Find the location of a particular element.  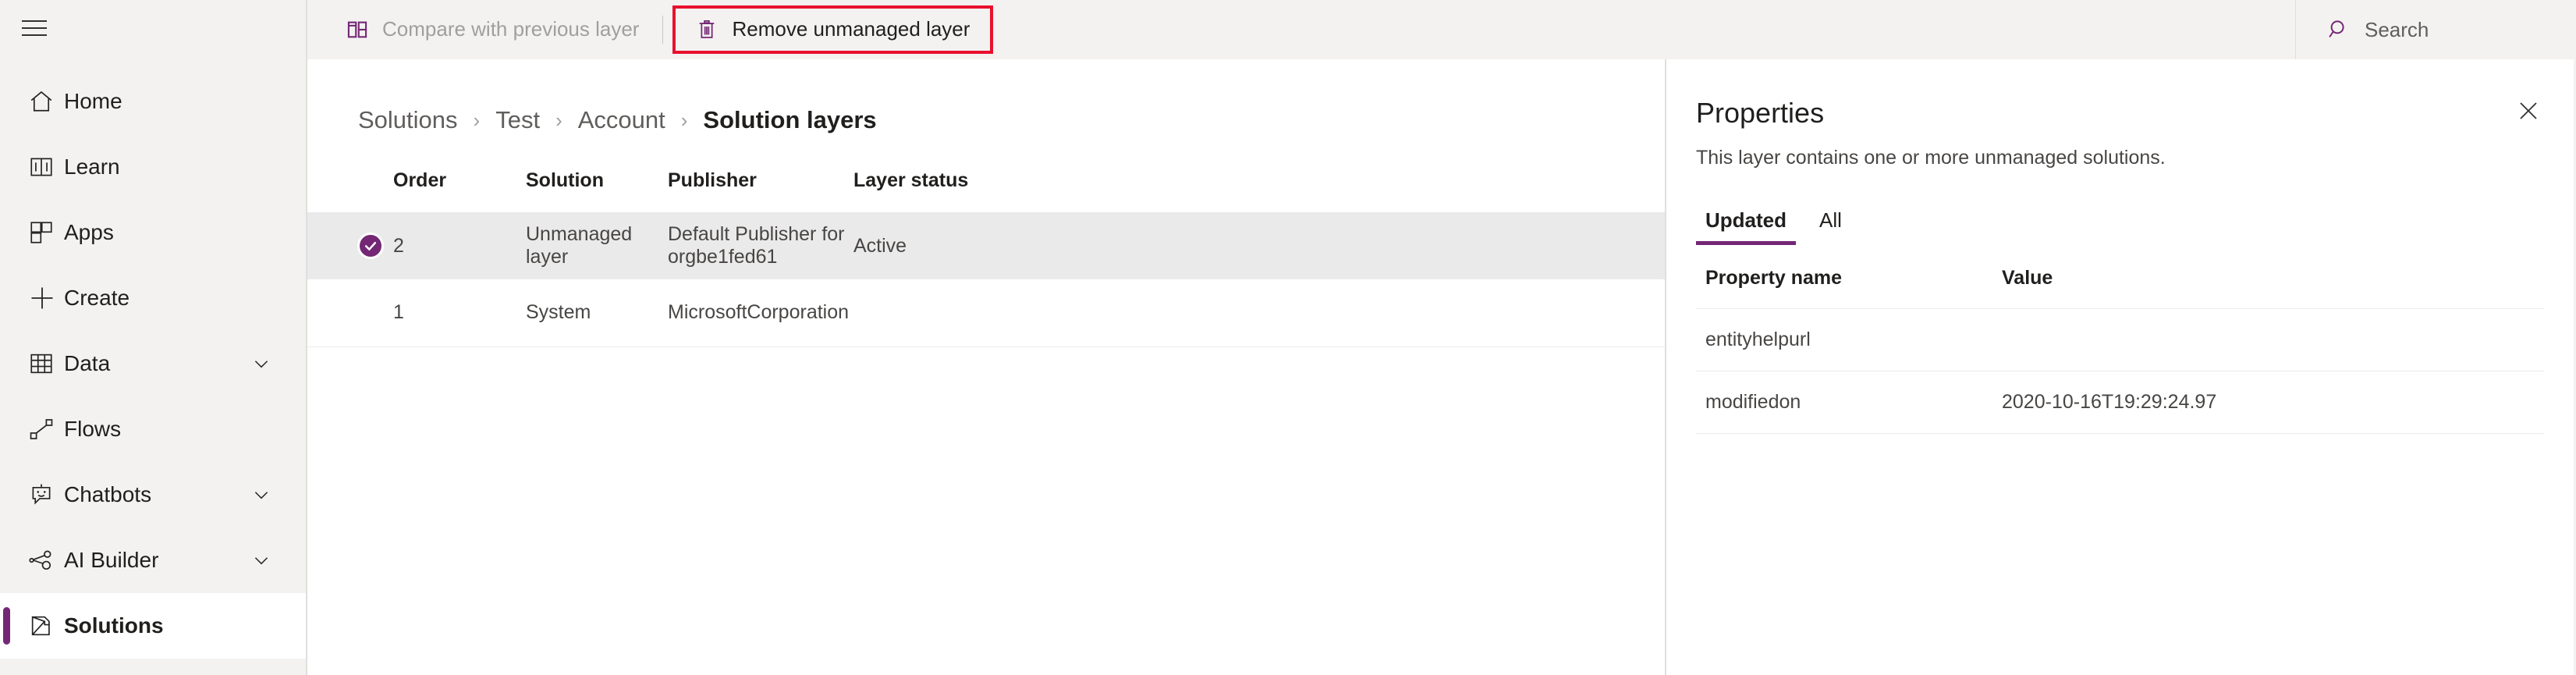

property-name: entityhelpurl is located at coordinates (1844, 339).